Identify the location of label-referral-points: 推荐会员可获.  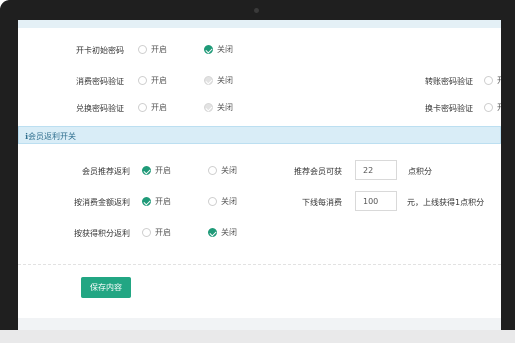
(318, 171).